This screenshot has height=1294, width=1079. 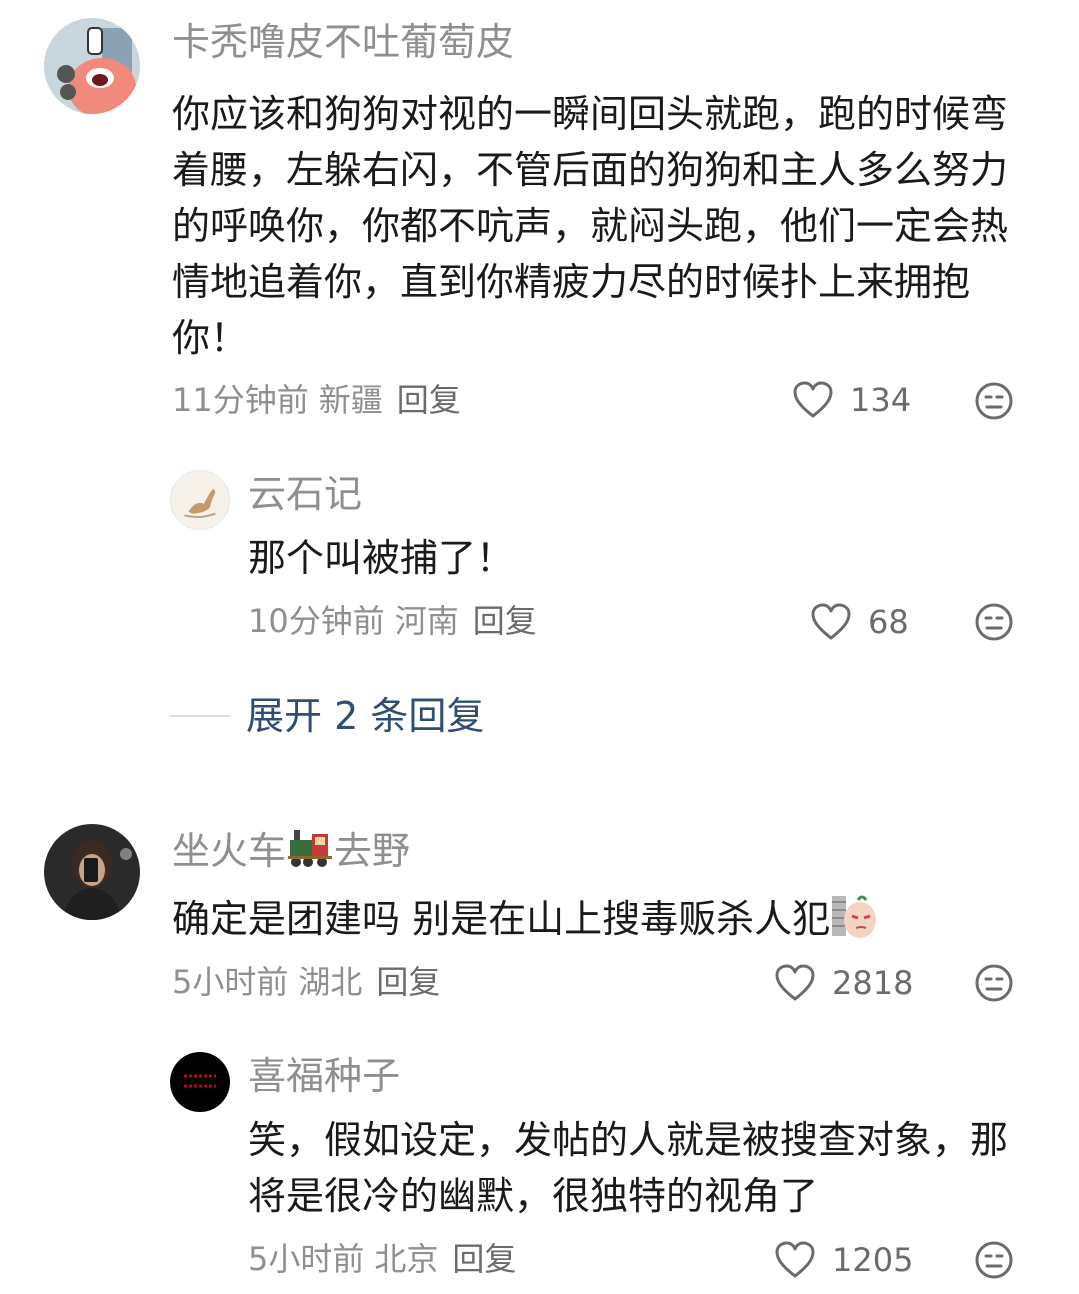 What do you see at coordinates (365, 716) in the screenshot?
I see `expand-replies-label: 展开 2 条回复` at bounding box center [365, 716].